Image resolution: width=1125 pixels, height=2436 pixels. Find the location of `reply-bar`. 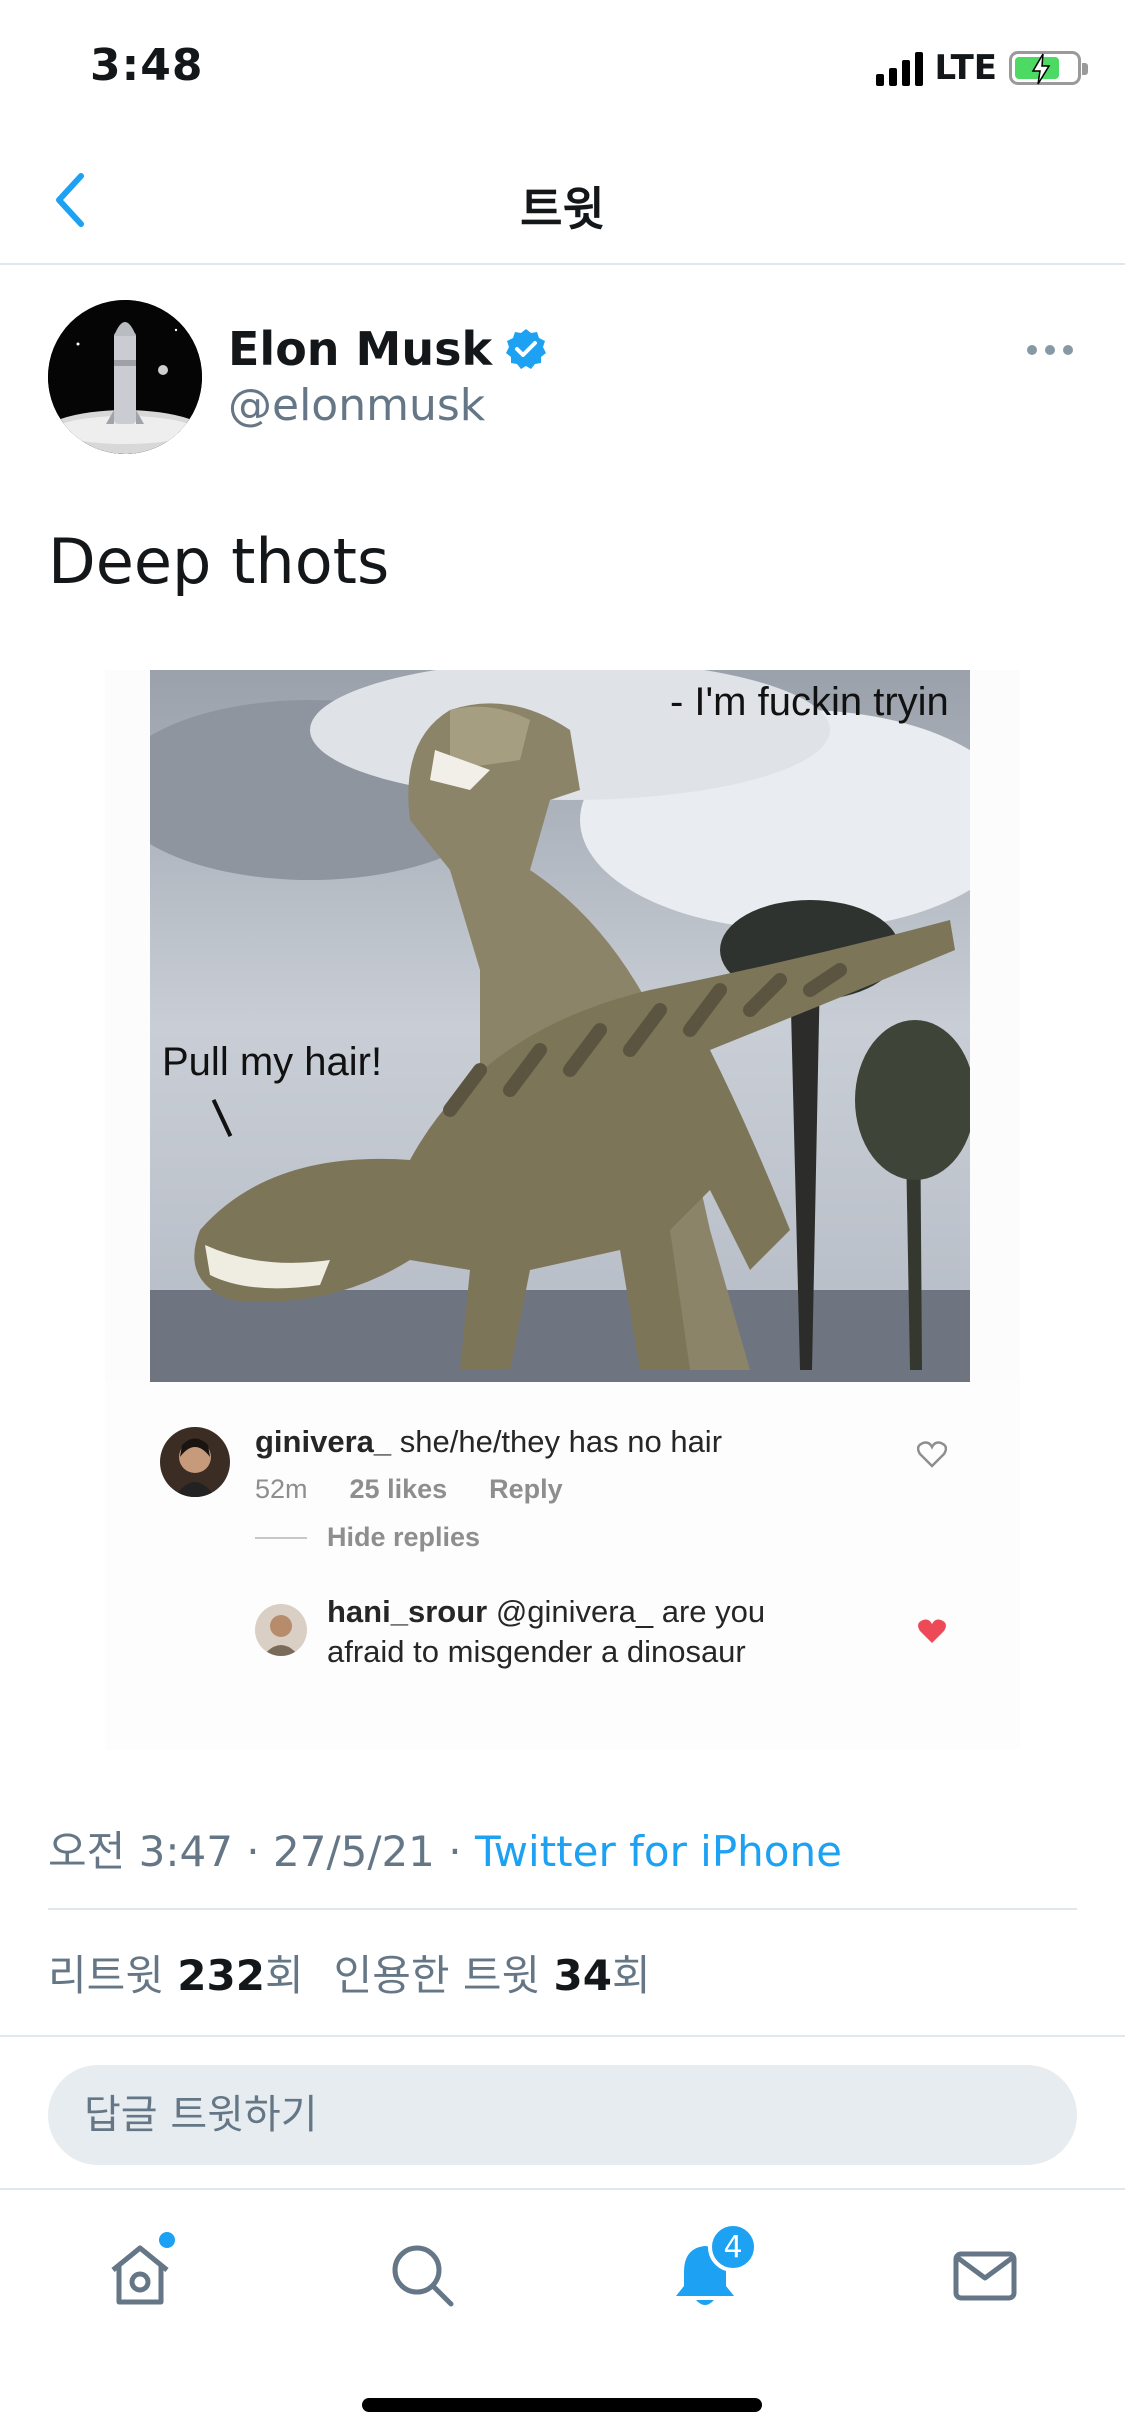

reply-bar is located at coordinates (562, 2112).